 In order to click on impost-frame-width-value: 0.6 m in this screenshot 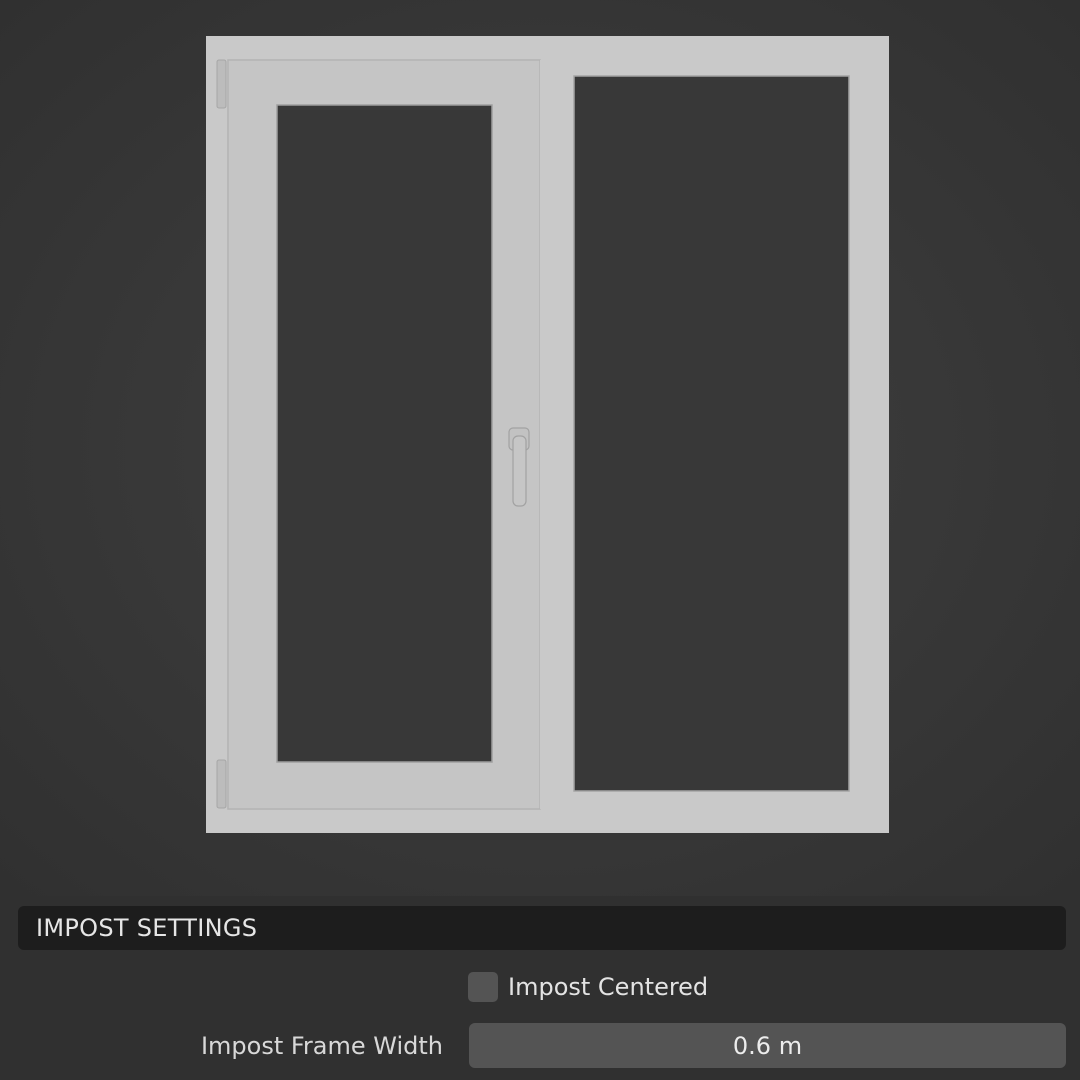, I will do `click(767, 1045)`.